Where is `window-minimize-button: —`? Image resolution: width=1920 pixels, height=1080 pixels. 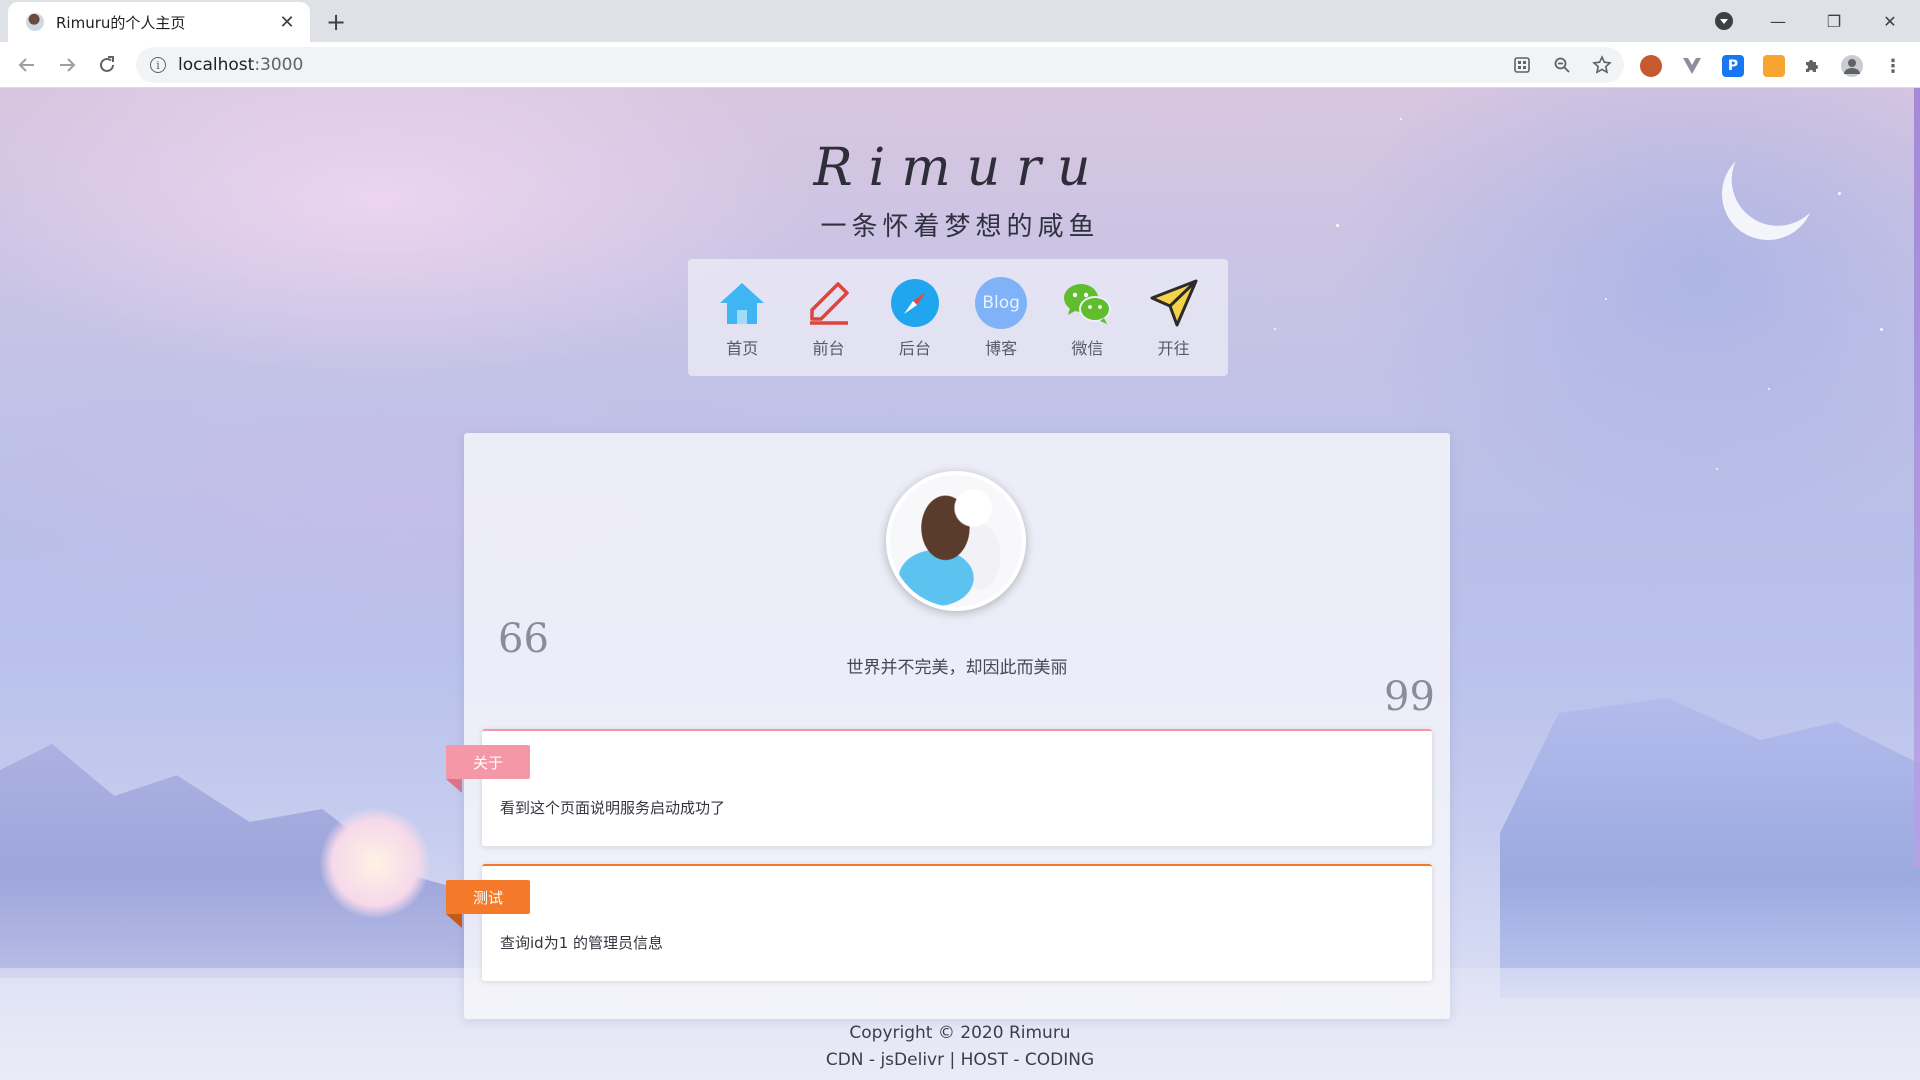
window-minimize-button: — is located at coordinates (1778, 21).